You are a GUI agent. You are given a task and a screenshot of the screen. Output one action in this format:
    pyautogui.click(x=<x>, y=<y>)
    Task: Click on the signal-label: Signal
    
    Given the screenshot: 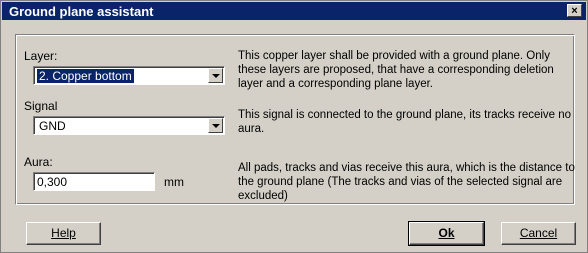 What is the action you would take?
    pyautogui.click(x=41, y=106)
    